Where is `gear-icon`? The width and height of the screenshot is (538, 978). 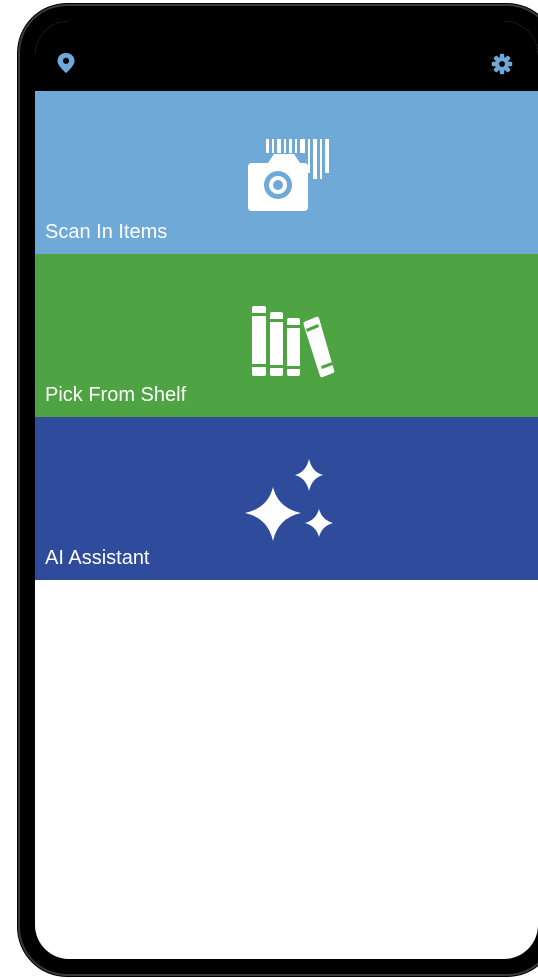
gear-icon is located at coordinates (502, 64).